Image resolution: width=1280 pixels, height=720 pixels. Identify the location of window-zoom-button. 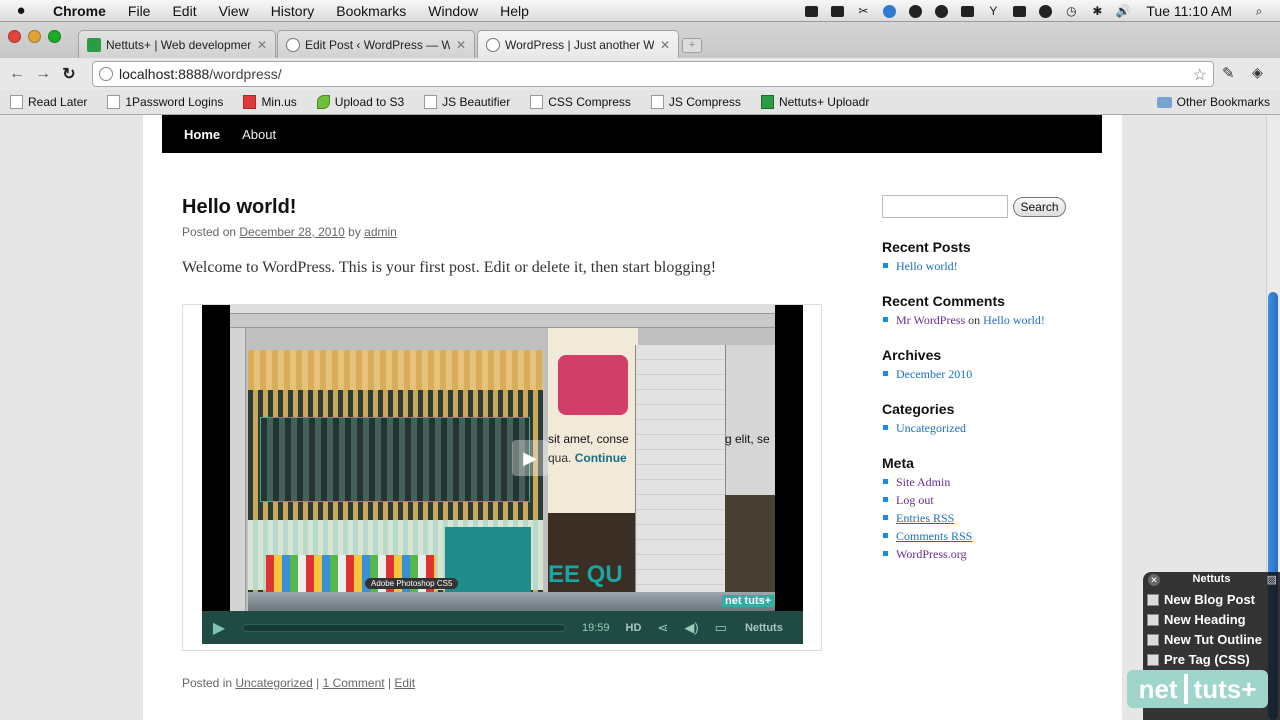
(54, 36).